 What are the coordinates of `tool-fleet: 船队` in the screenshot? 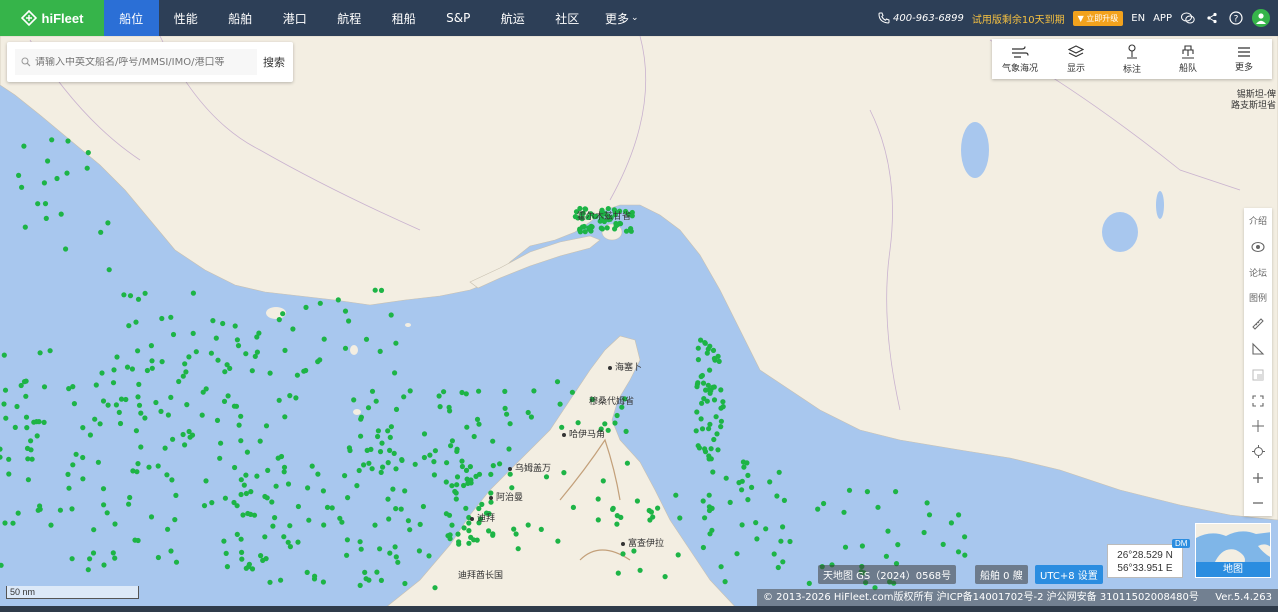 It's located at (1188, 59).